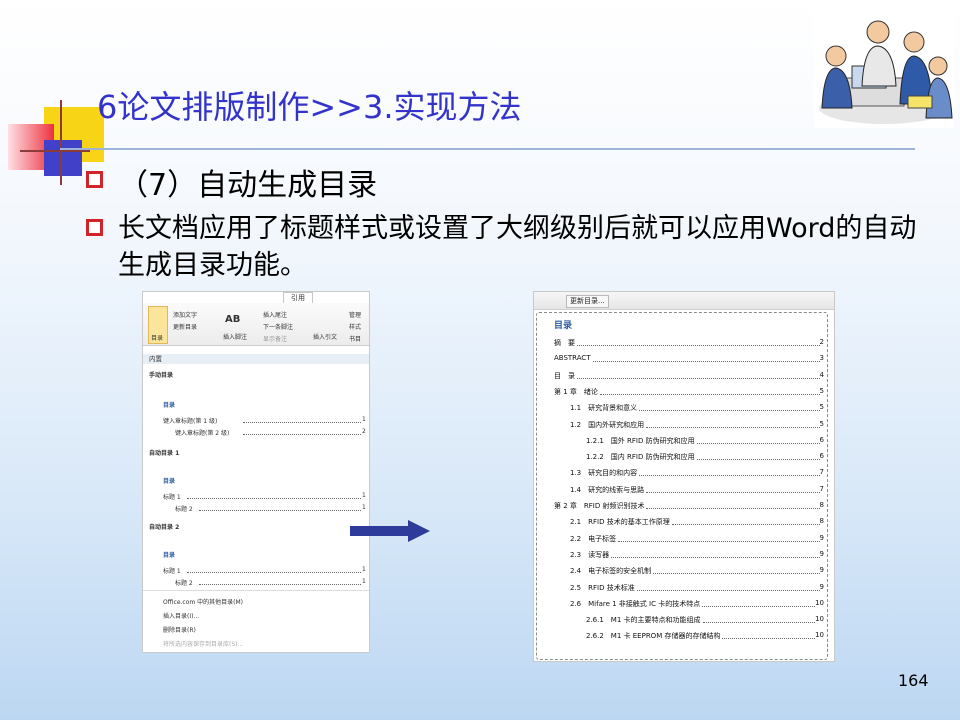  What do you see at coordinates (164, 526) in the screenshot?
I see `auto-toc-2-label: 自动目录 2` at bounding box center [164, 526].